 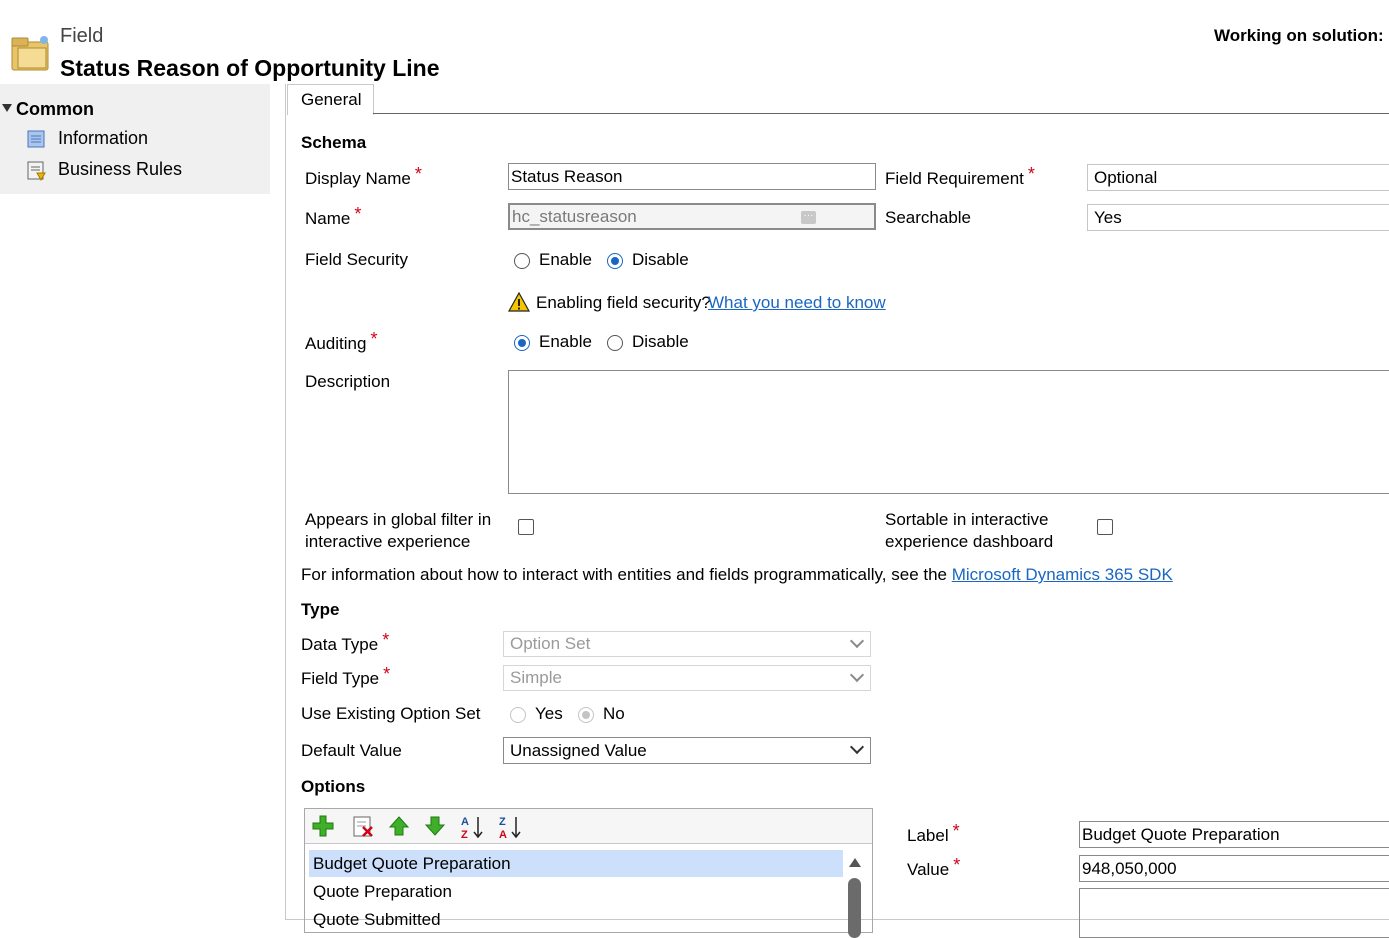 I want to click on data-type-label: Data Type *, so click(x=345, y=642).